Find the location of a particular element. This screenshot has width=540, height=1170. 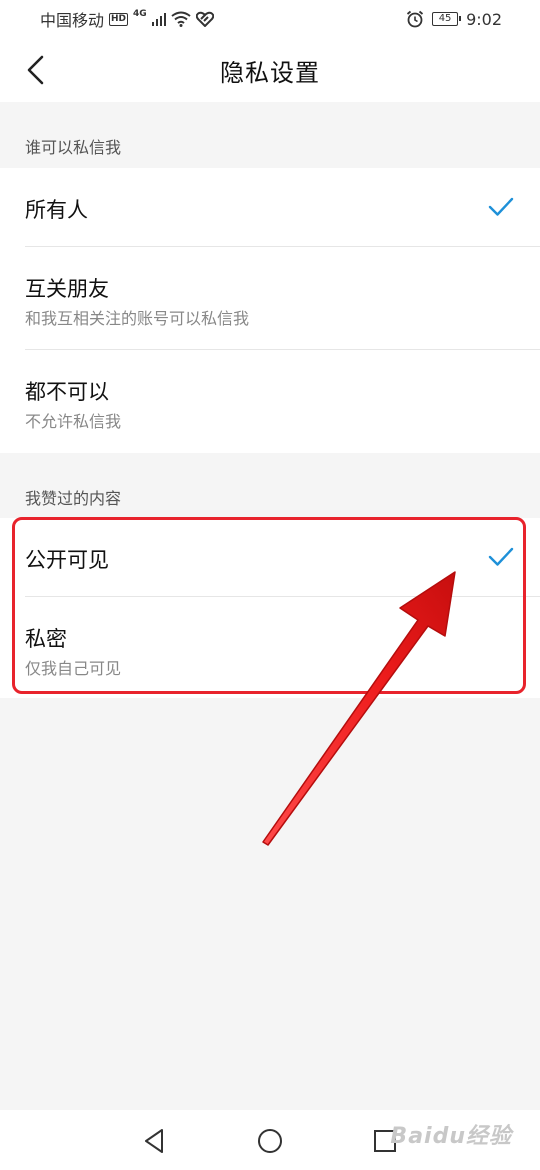

option-subtitle: 仅我自己可见 is located at coordinates (73, 668).